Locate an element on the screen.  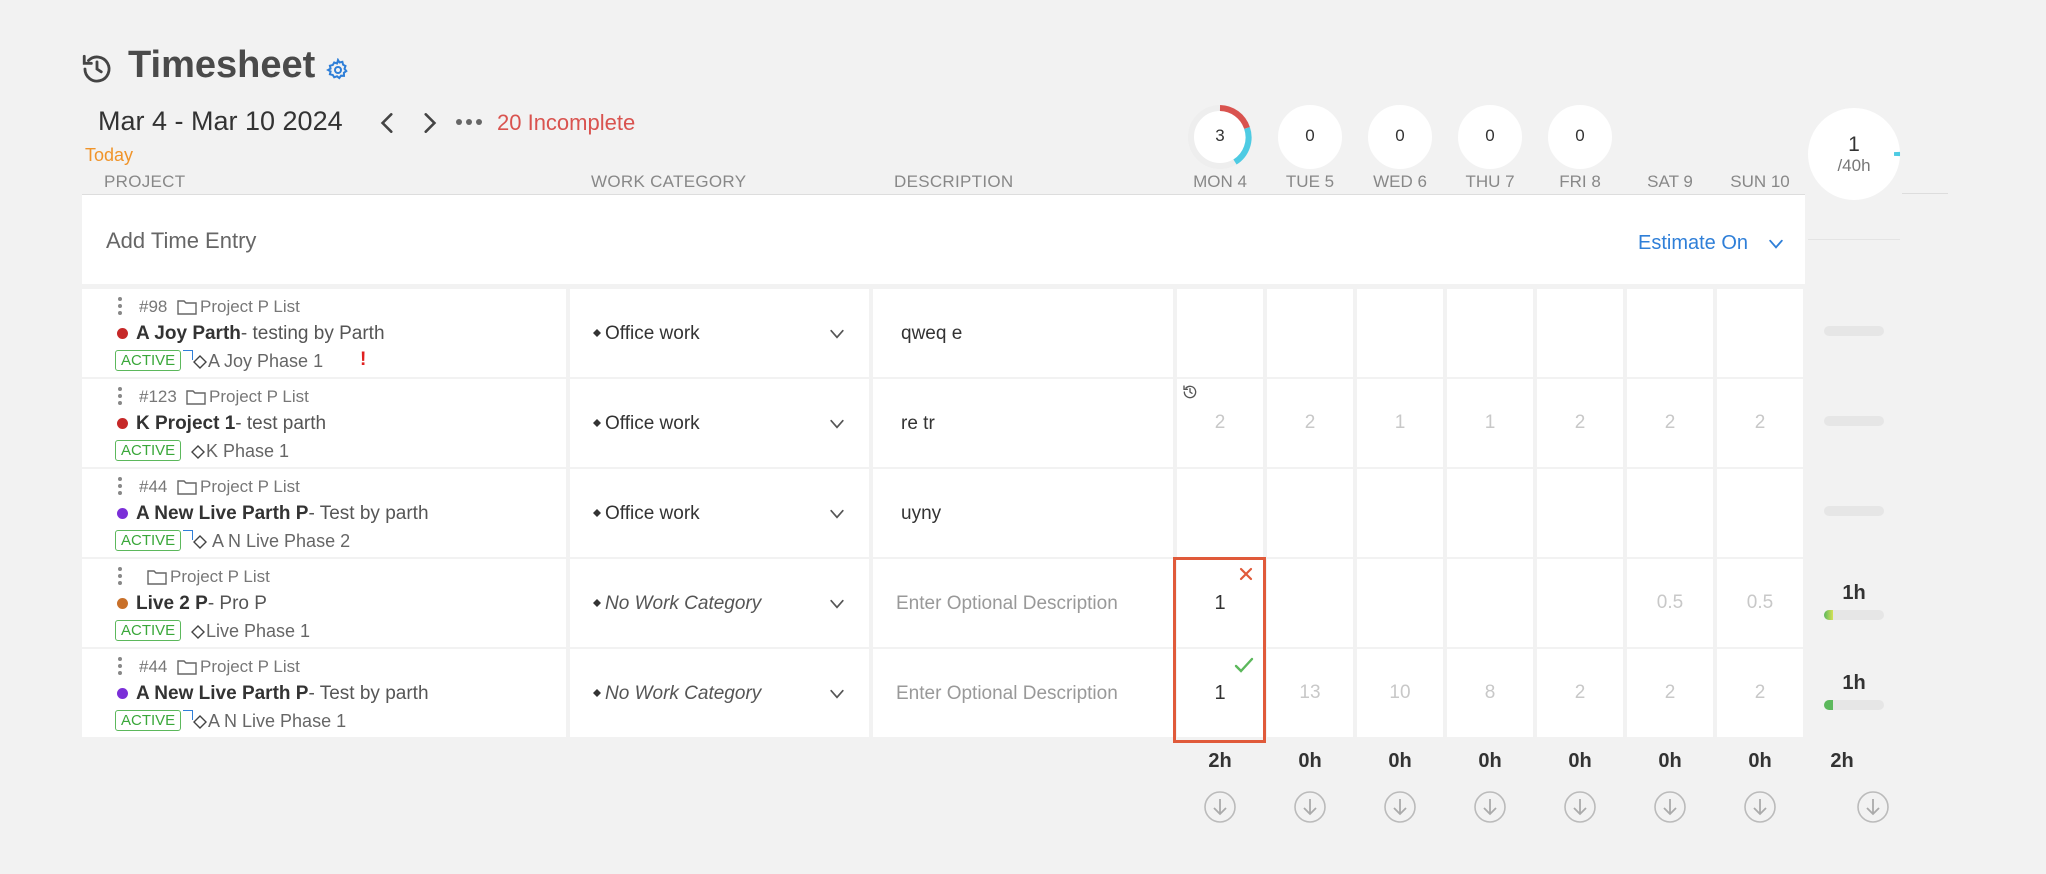
chevron-right-icon is located at coordinates (429, 123).